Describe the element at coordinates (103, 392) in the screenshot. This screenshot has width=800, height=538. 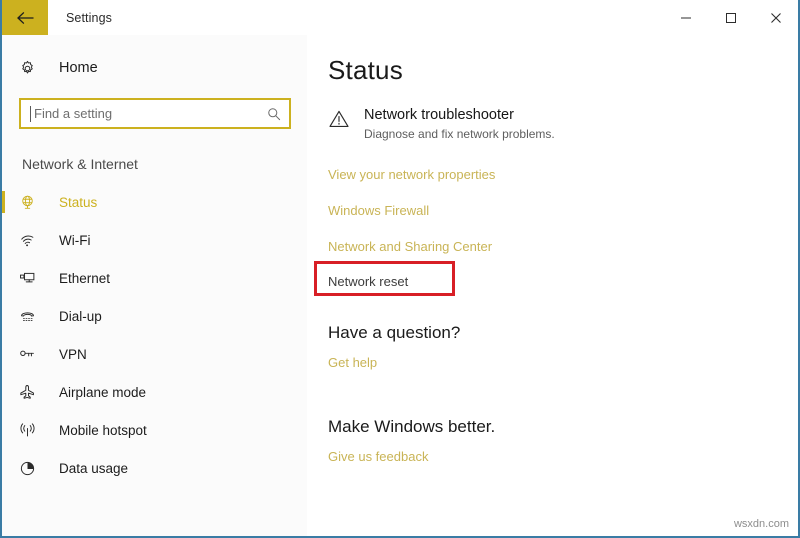
I see `sidebar-item-label: Airplane mode` at that location.